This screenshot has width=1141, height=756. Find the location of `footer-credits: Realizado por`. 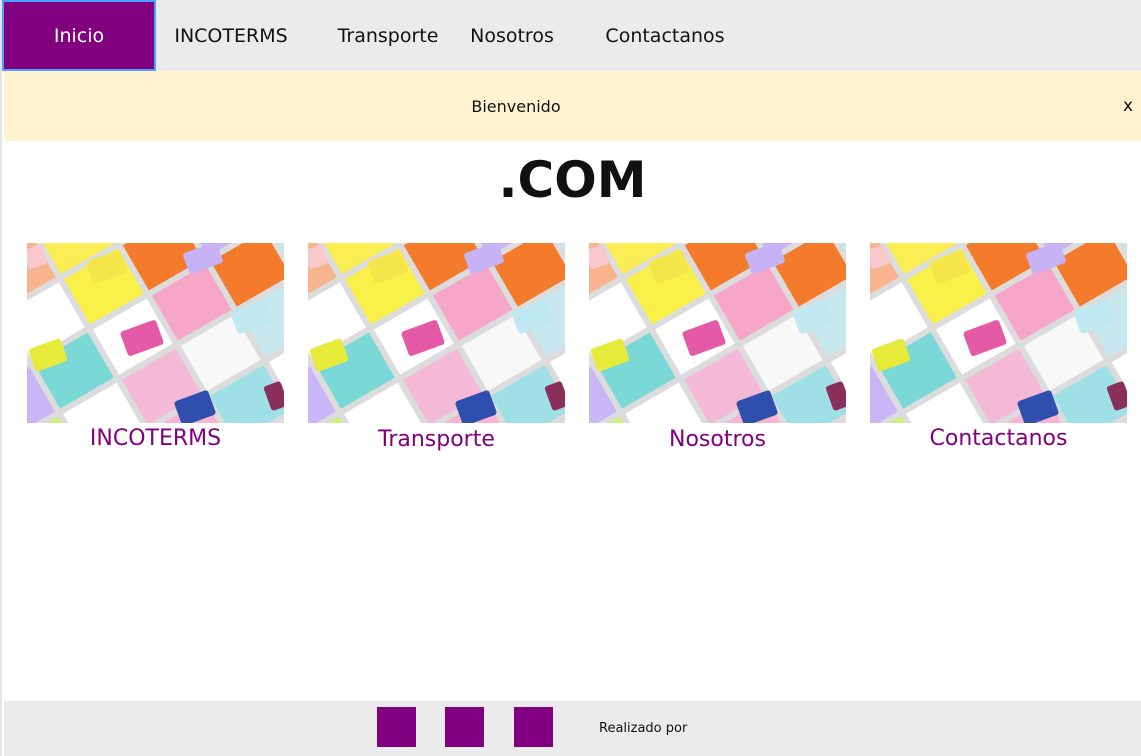

footer-credits: Realizado por is located at coordinates (643, 728).